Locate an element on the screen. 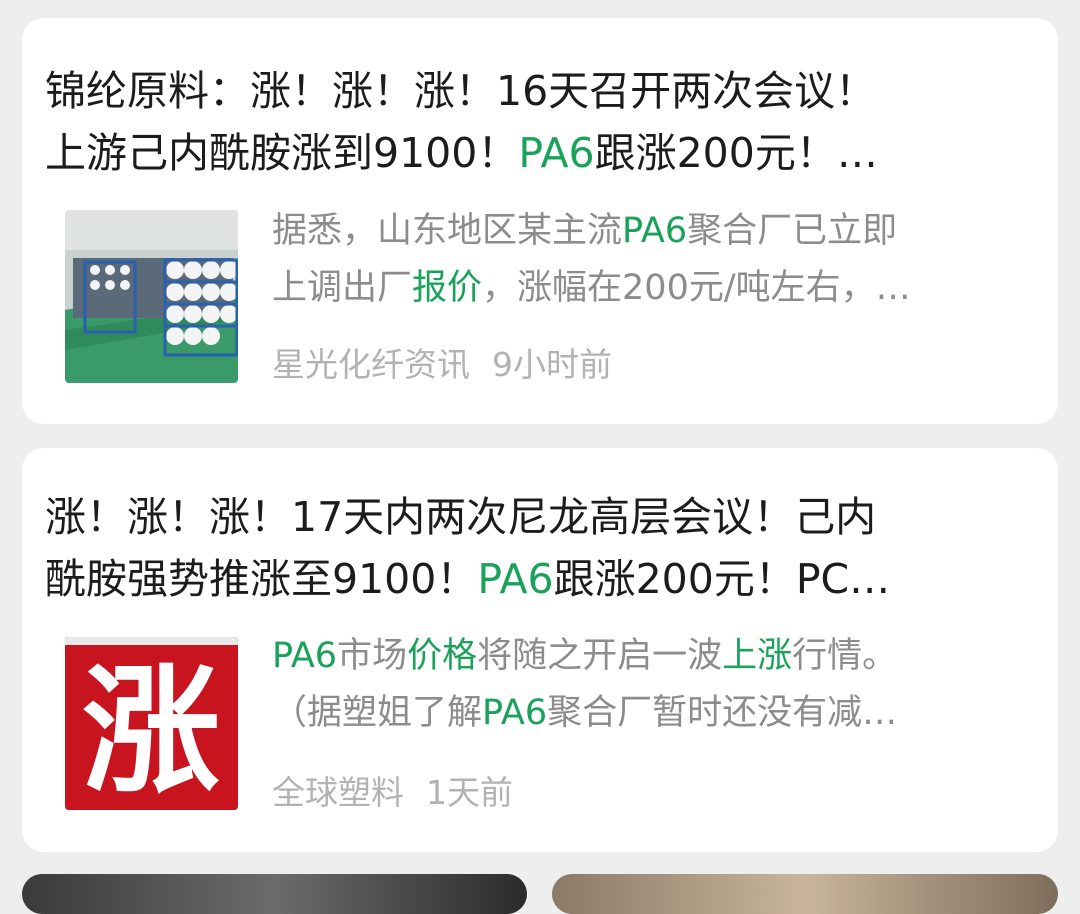 This screenshot has height=914, width=1080. source-name: 星光化纤资讯 is located at coordinates (371, 364).